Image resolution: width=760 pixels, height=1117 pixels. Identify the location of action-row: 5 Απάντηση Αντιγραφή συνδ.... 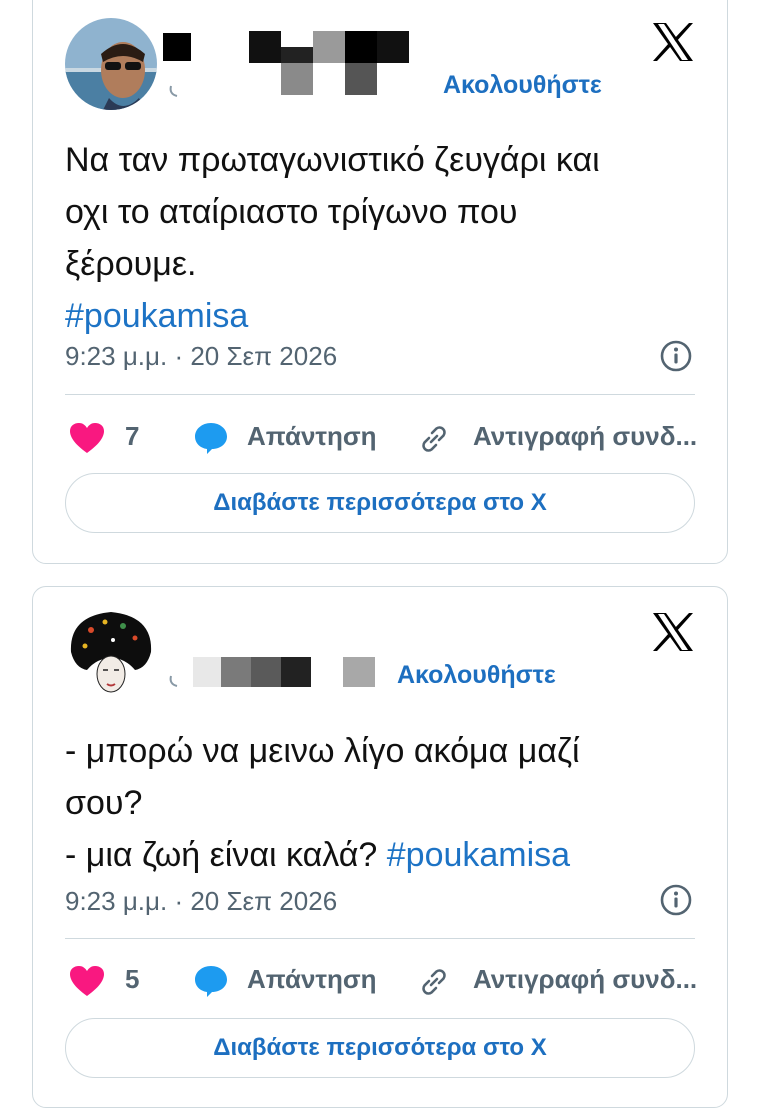
(381, 982).